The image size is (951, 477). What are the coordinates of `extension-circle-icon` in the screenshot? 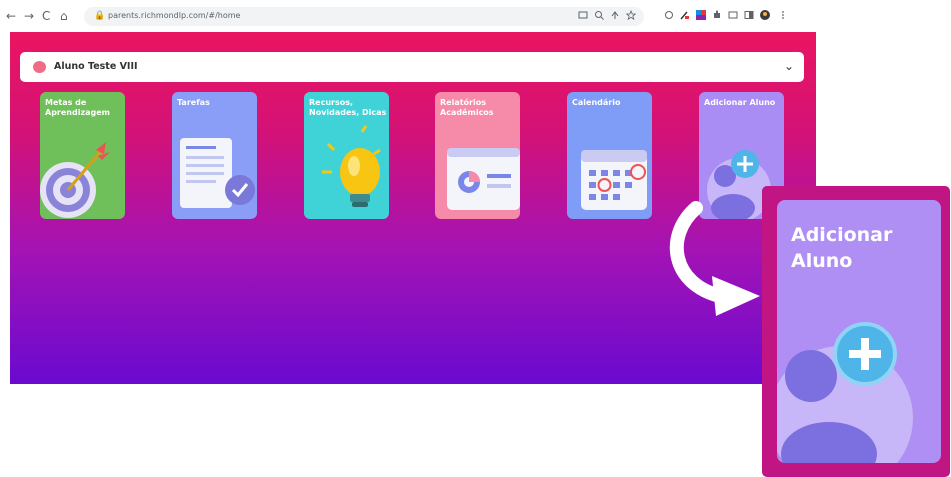 It's located at (669, 15).